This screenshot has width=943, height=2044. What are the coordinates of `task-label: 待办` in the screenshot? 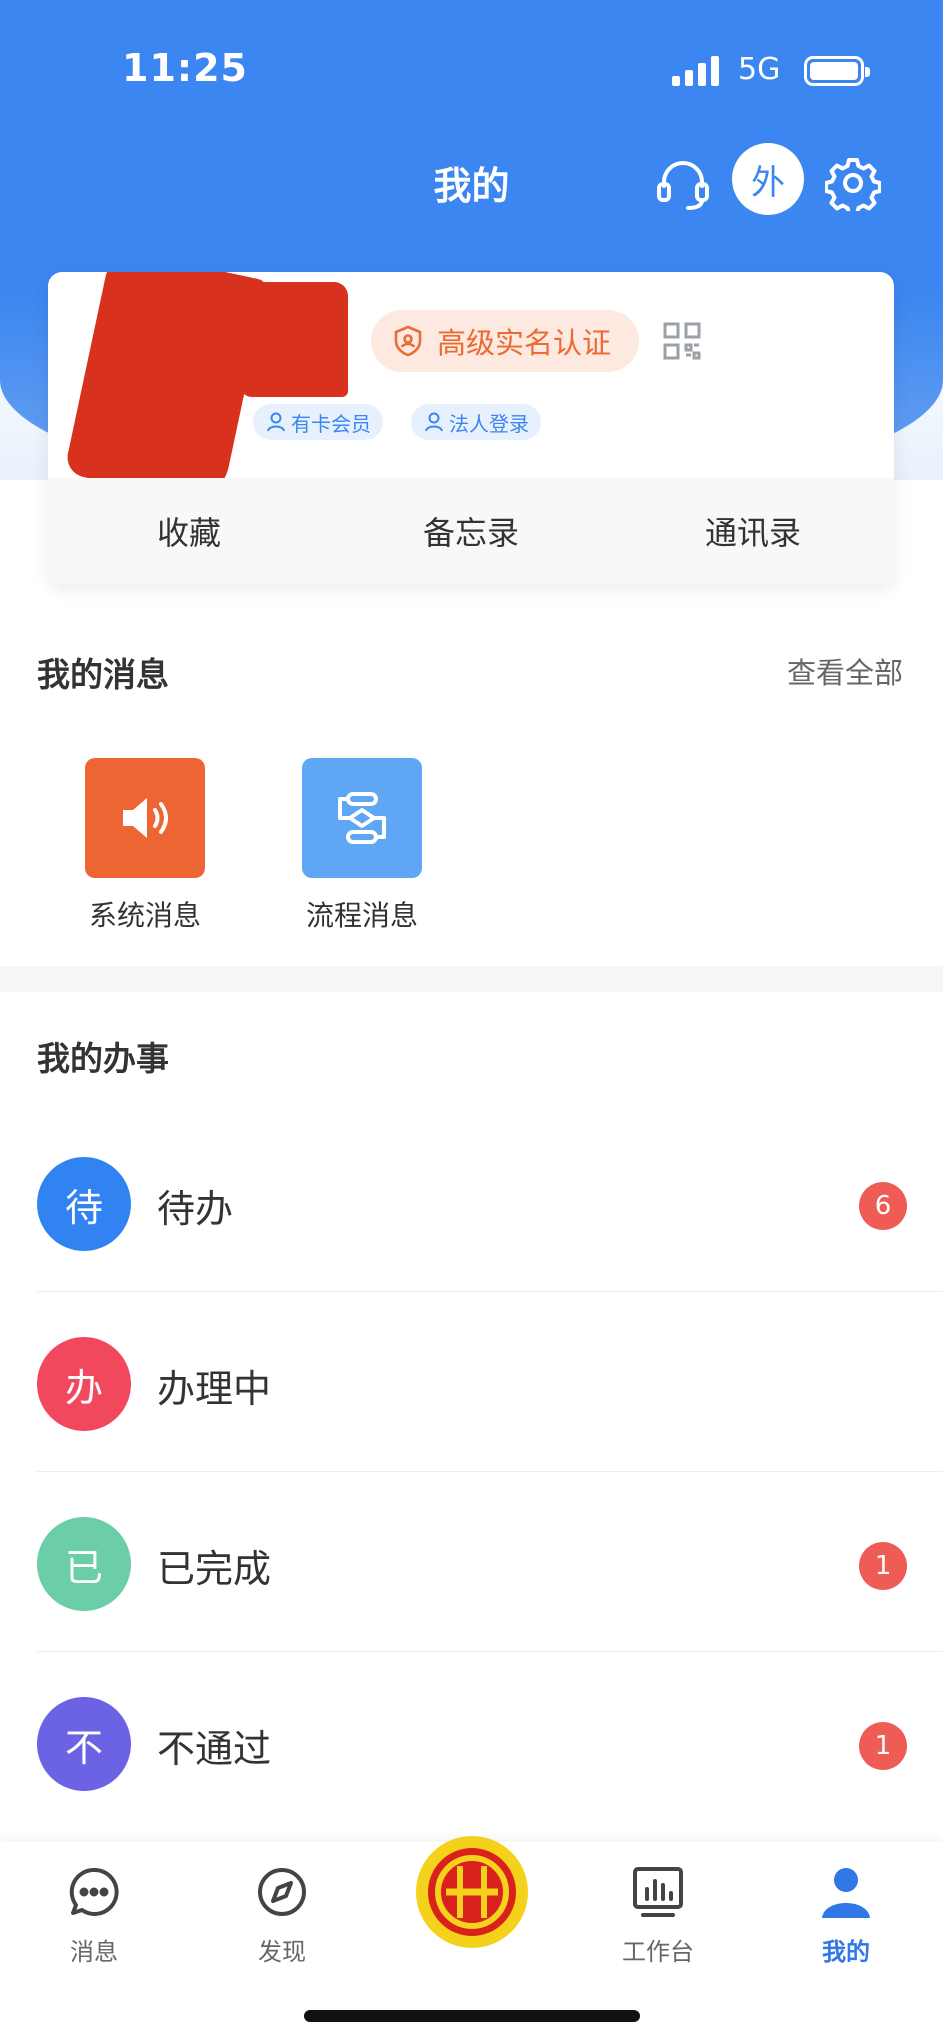 It's located at (195, 1209).